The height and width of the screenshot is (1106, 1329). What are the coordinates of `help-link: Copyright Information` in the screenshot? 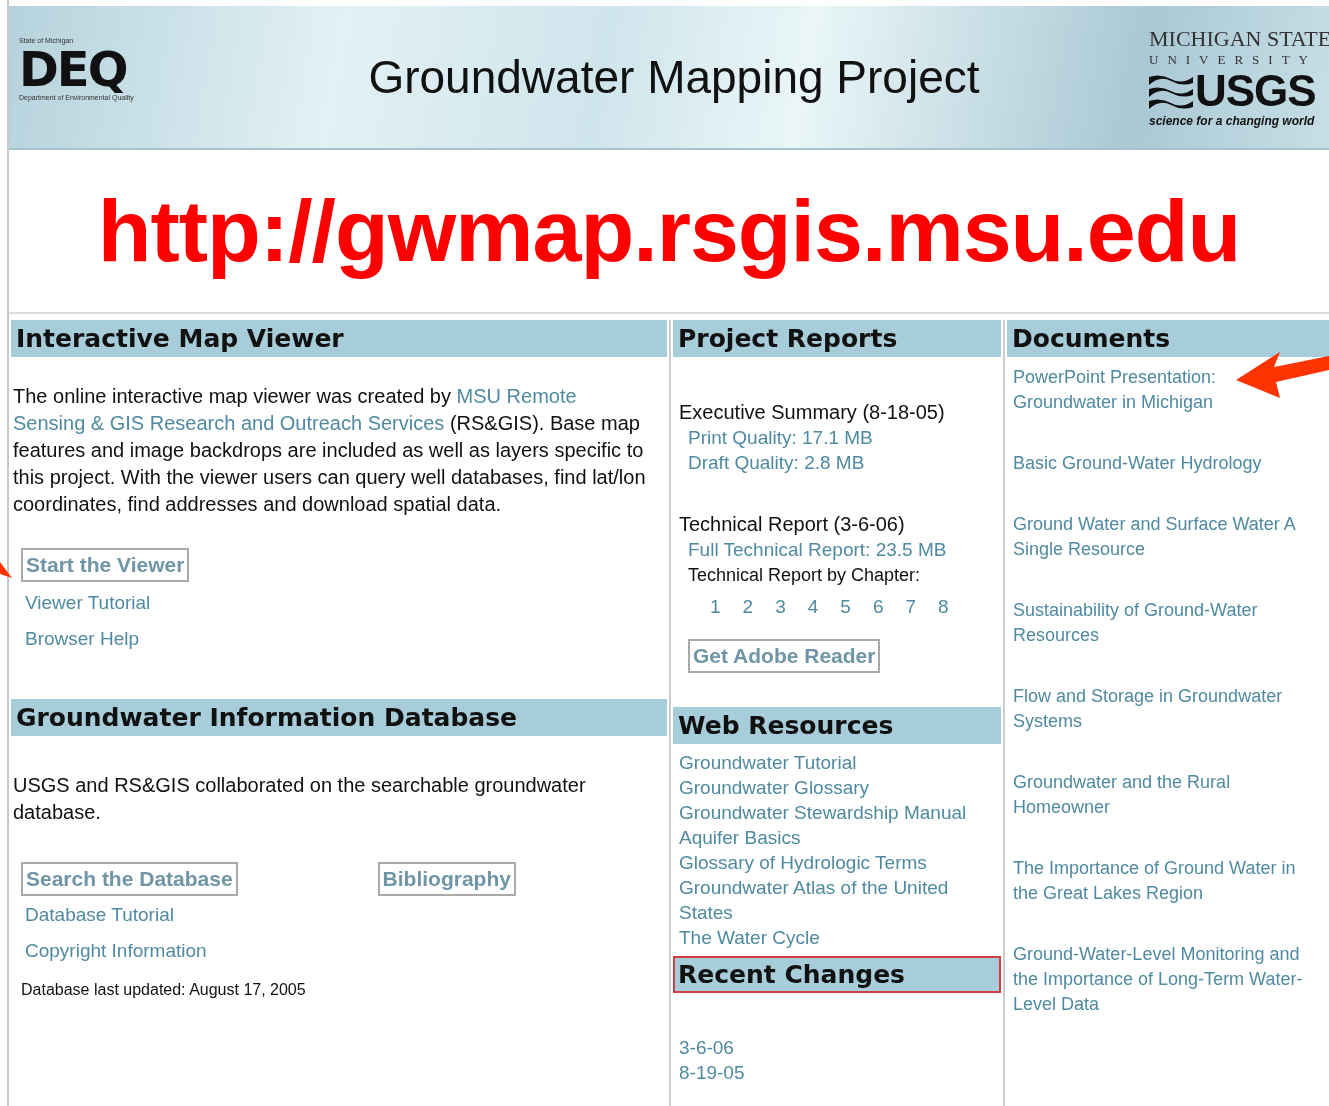 It's located at (116, 950).